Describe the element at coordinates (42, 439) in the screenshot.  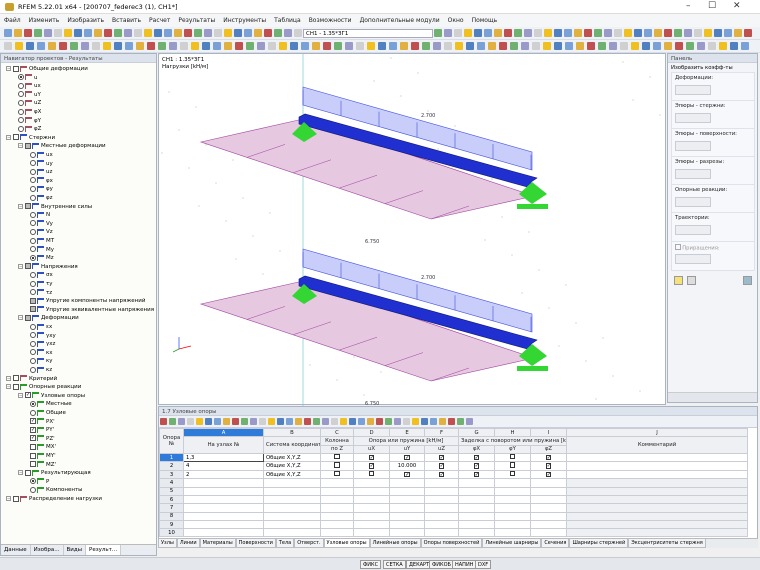
I see `tree-item: ✓ PZ'` at that location.